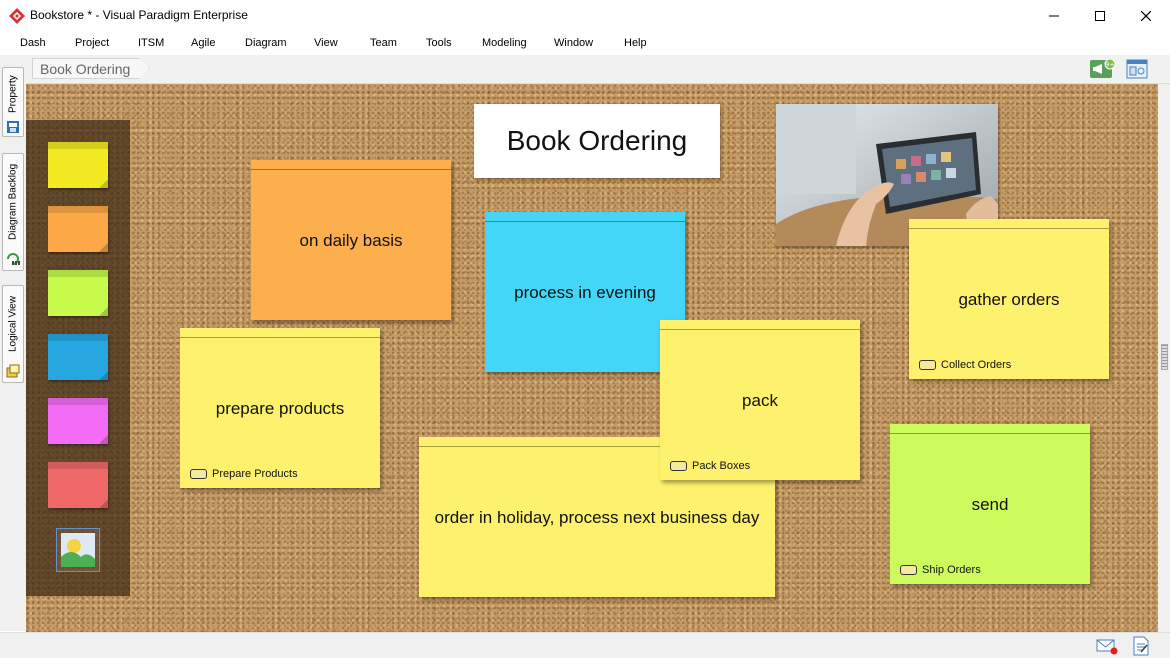 The image size is (1170, 658). Describe the element at coordinates (78, 293) in the screenshot. I see `palette-note-lime` at that location.